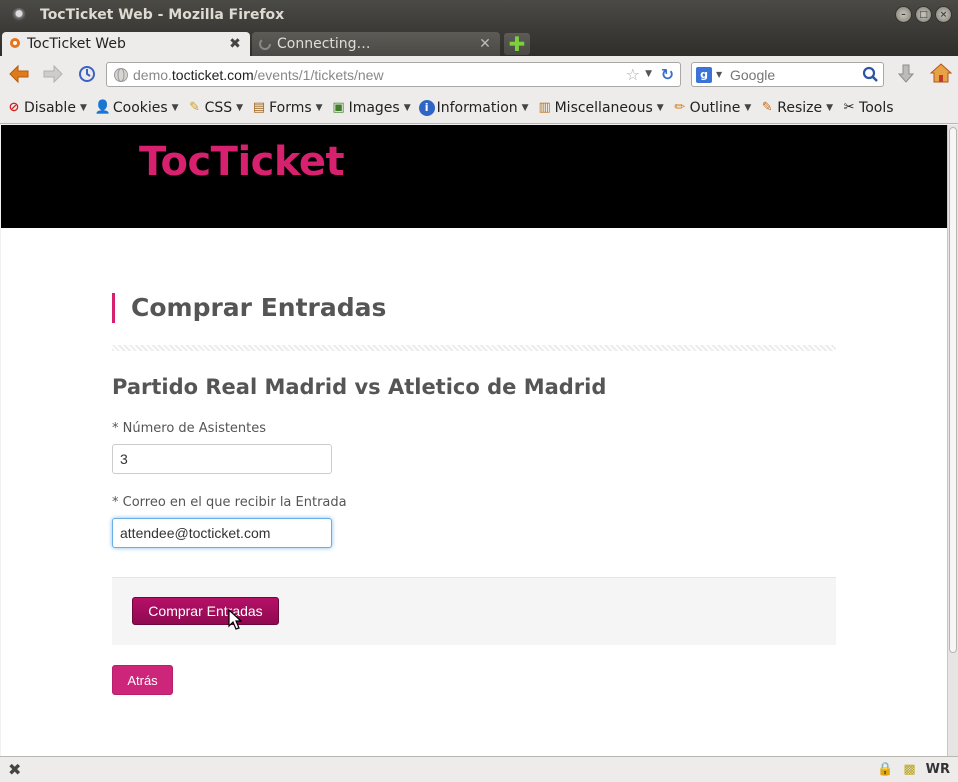  Describe the element at coordinates (53, 74) in the screenshot. I see `forward-arrow-icon` at that location.